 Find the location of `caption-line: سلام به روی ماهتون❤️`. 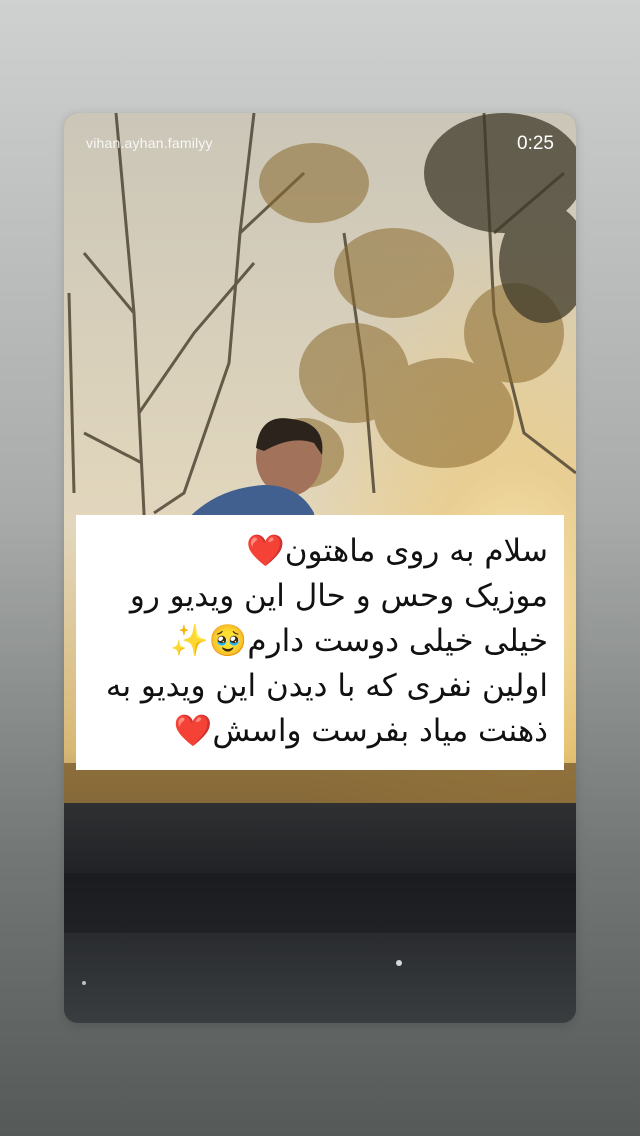

caption-line: سلام به روی ماهتون❤️ is located at coordinates (397, 551).